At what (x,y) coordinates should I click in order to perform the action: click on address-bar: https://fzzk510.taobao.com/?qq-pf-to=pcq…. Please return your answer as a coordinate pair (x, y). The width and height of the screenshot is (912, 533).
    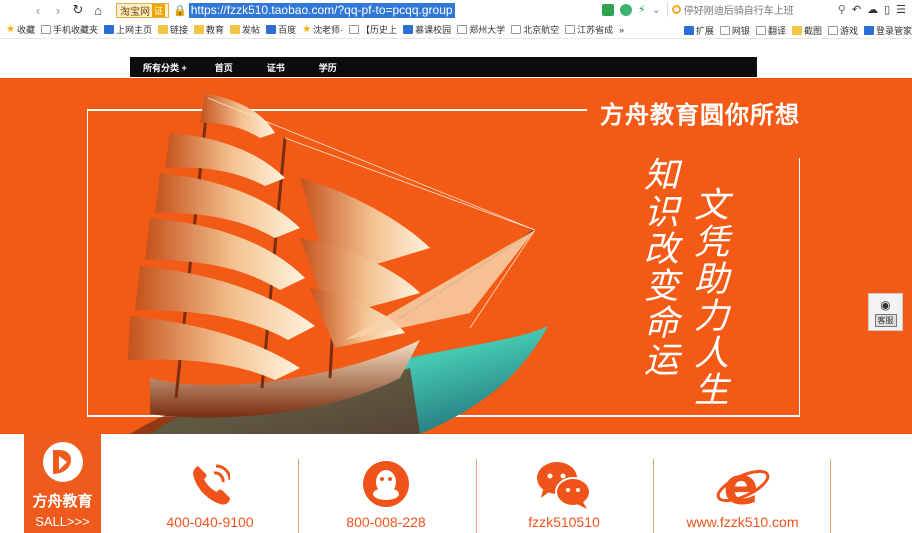
    Looking at the image, I should click on (321, 10).